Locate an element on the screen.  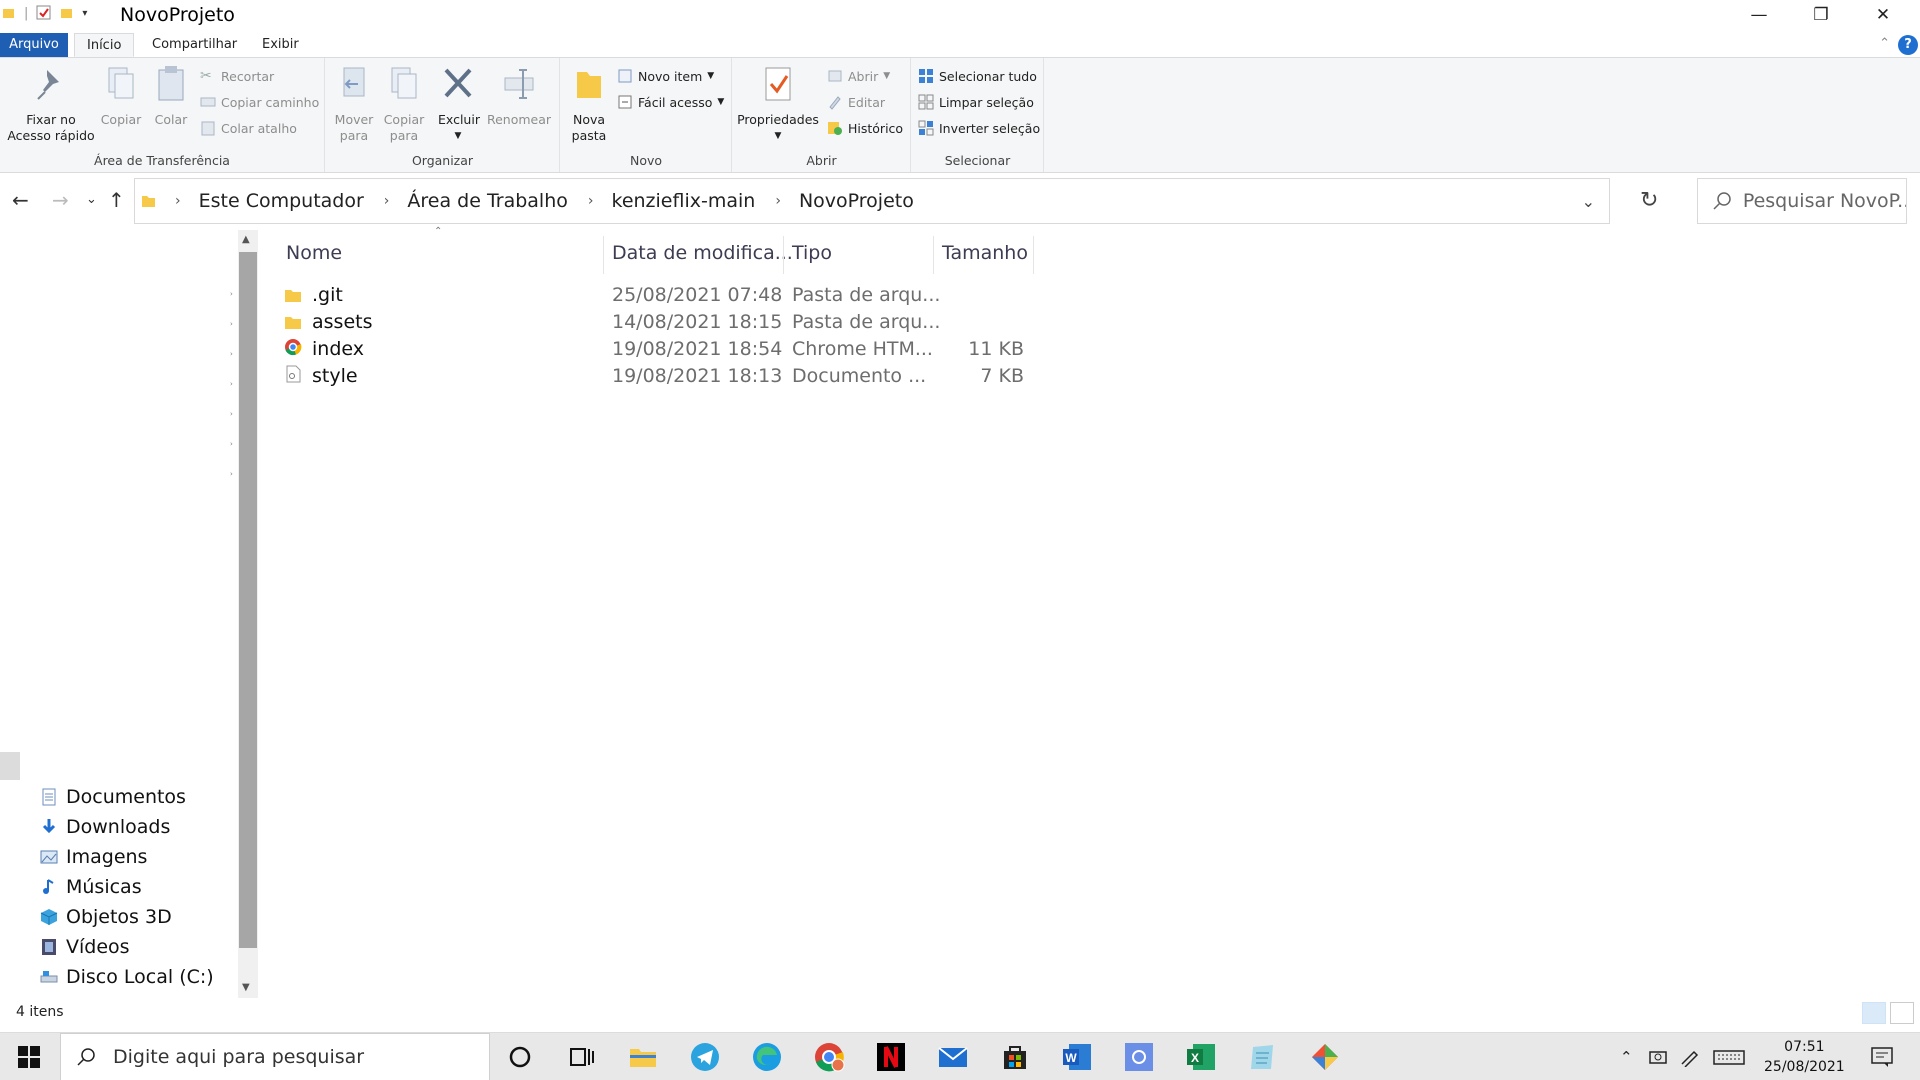
word-icon: W is located at coordinates (1077, 1057).